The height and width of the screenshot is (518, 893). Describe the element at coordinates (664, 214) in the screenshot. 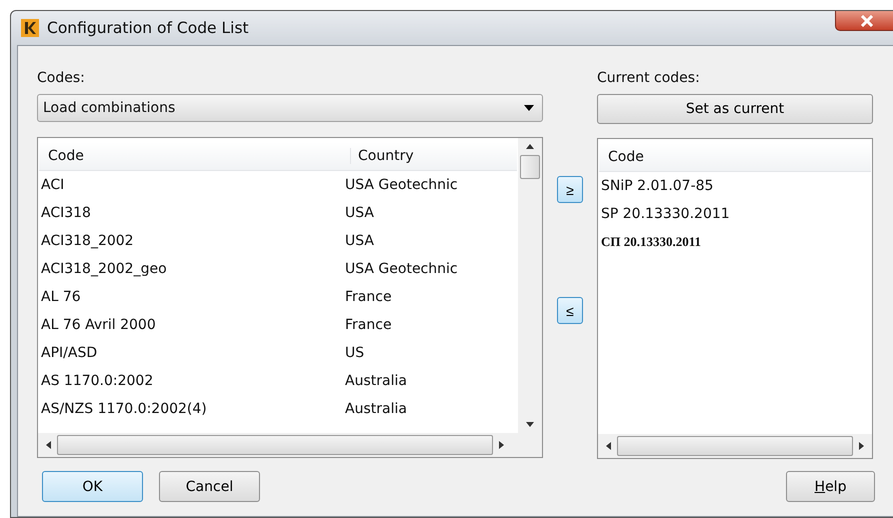

I see `code-cell: SP 20.13330.2011` at that location.